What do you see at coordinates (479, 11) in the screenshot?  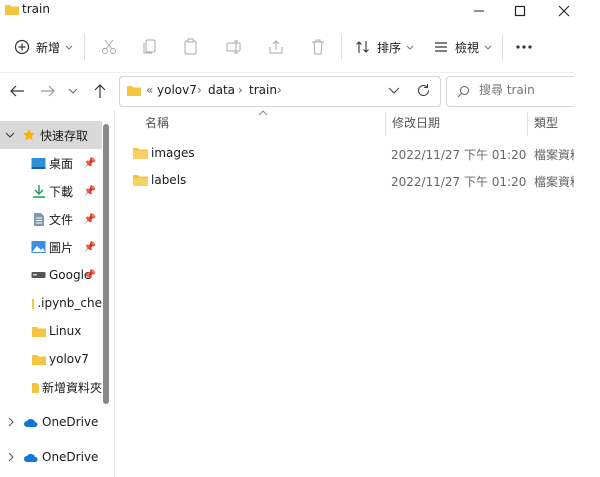 I see `minimize-button` at bounding box center [479, 11].